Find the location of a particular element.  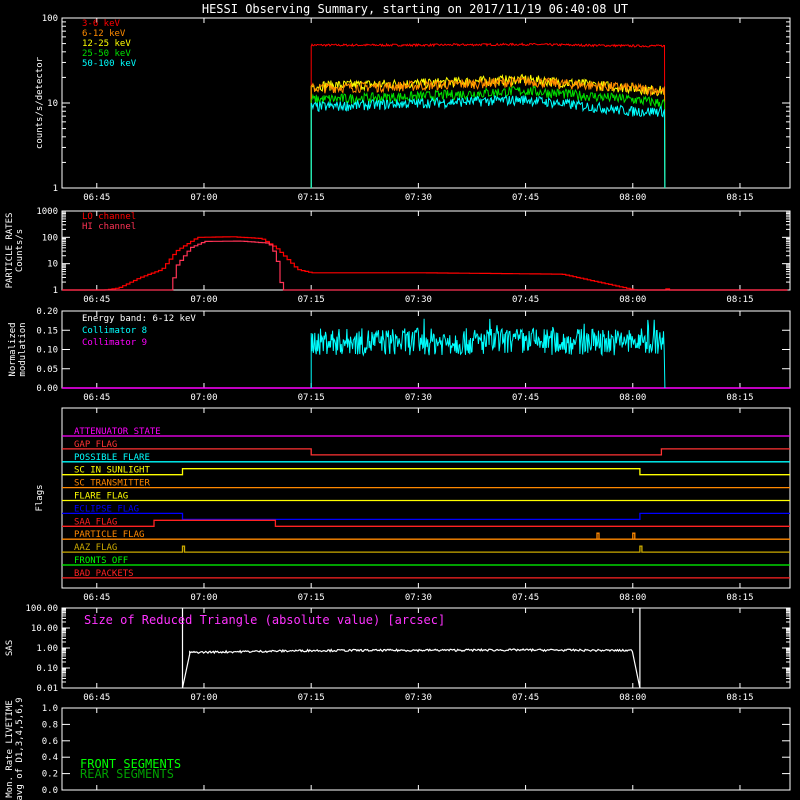

y-tick-label: 0.01 is located at coordinates (47, 689).